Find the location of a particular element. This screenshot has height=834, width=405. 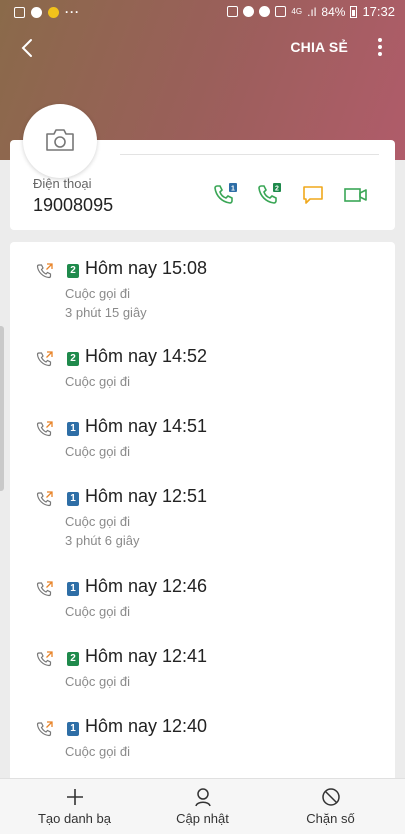

call-time: Hôm nay 15:08 is located at coordinates (146, 268).